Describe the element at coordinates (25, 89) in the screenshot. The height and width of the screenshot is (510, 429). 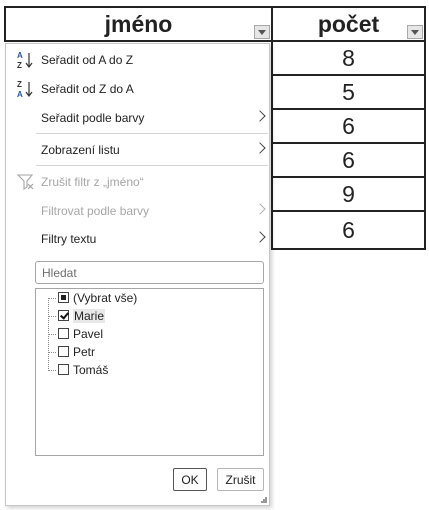
I see `sort-za-icon: Z A` at that location.